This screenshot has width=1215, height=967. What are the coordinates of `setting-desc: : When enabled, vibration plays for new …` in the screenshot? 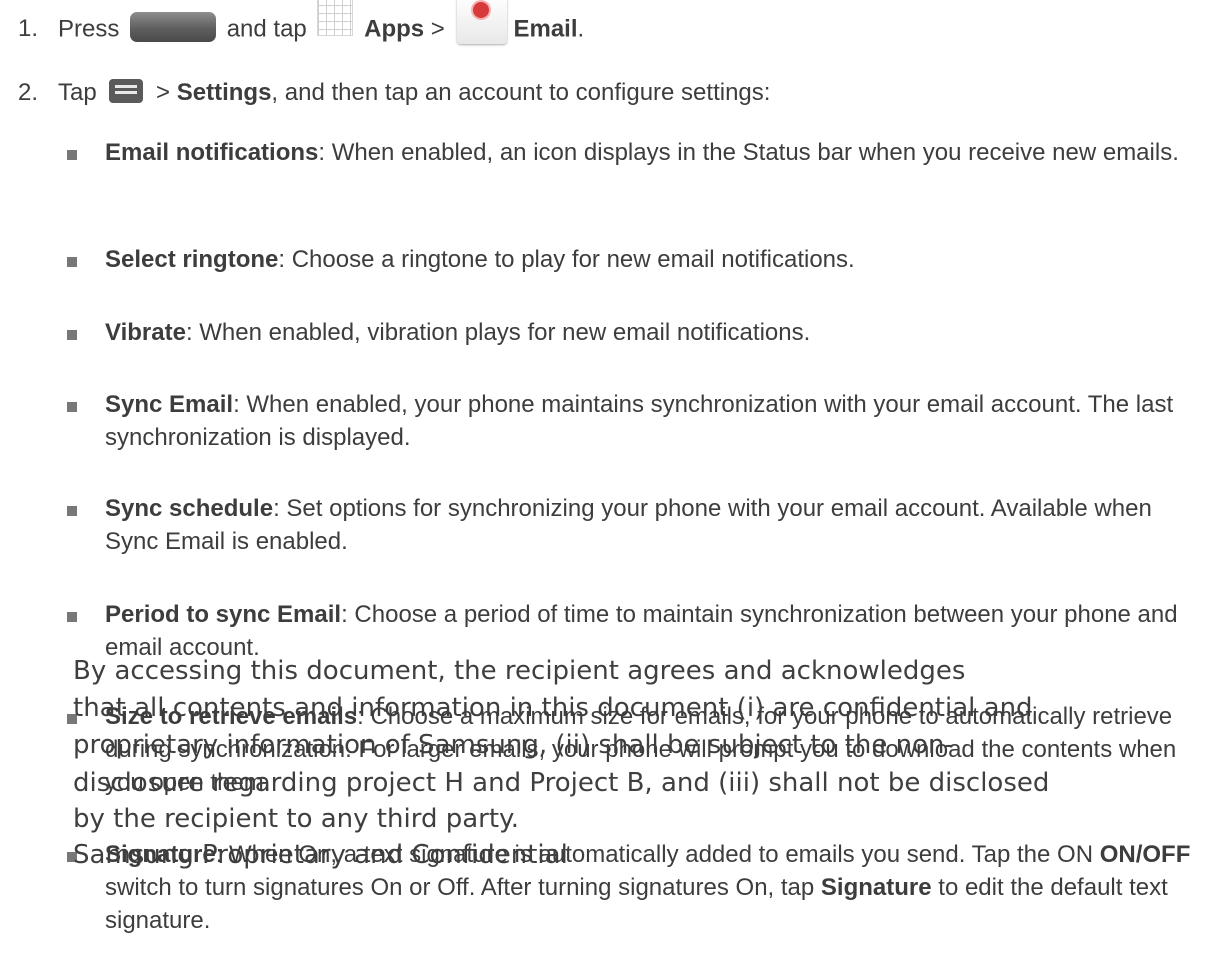 It's located at (498, 332).